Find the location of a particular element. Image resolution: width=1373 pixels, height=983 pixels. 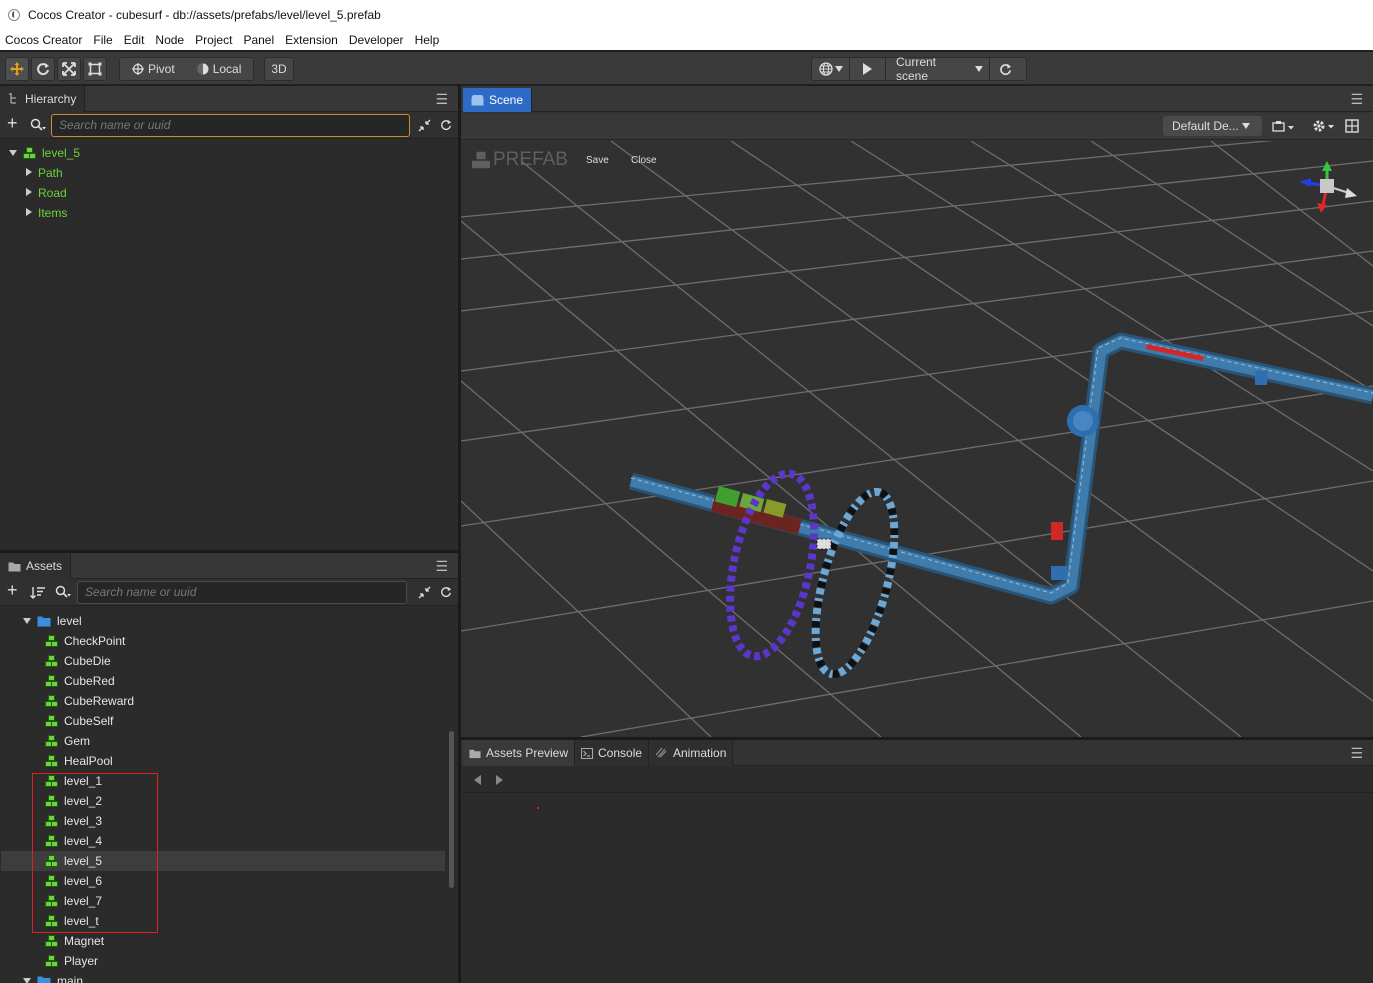

asset-item: HealPool is located at coordinates (79, 761).